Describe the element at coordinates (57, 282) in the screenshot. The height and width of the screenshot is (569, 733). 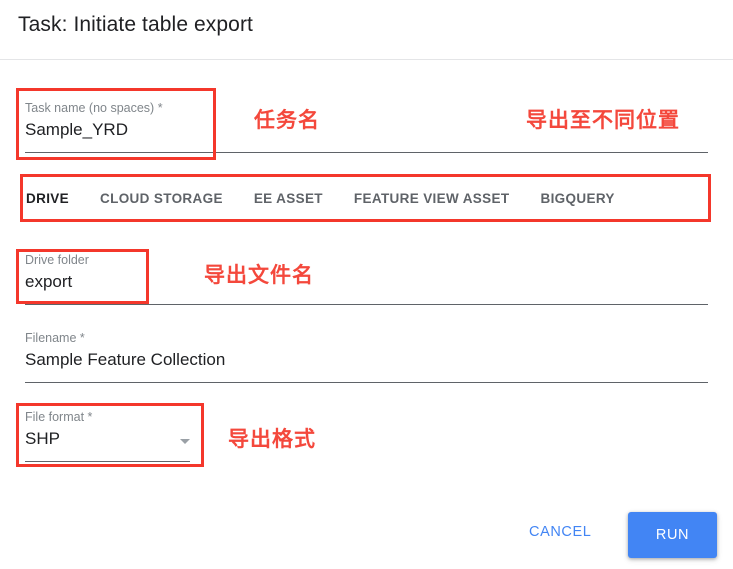
I see `drive-folder-input: export` at that location.